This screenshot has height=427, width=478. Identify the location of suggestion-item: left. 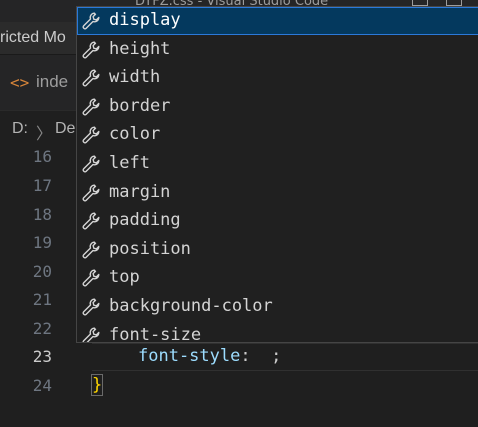
(277, 164).